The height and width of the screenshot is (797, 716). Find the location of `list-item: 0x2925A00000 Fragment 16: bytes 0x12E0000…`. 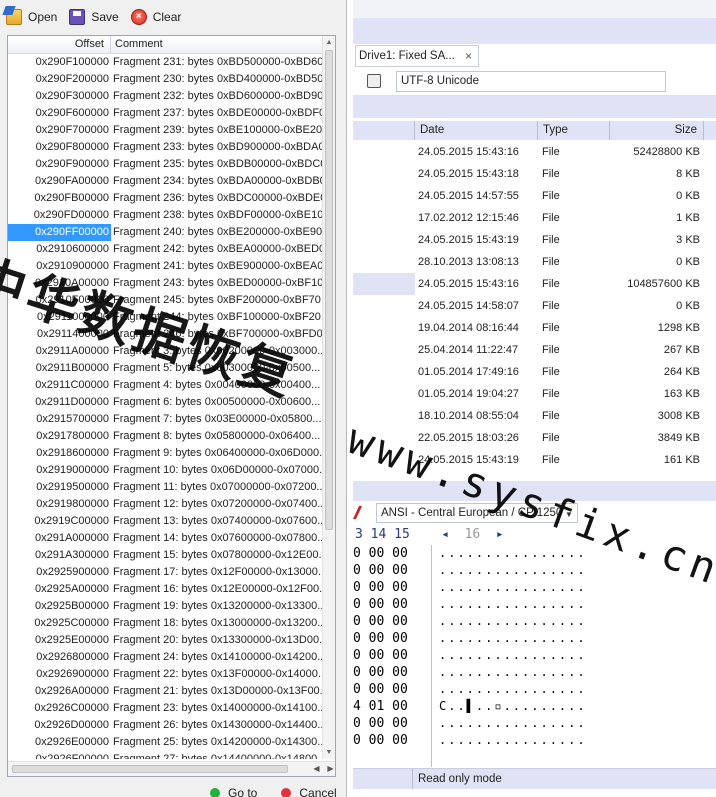

list-item: 0x2925A00000 Fragment 16: bytes 0x12E0000… is located at coordinates (166, 589).